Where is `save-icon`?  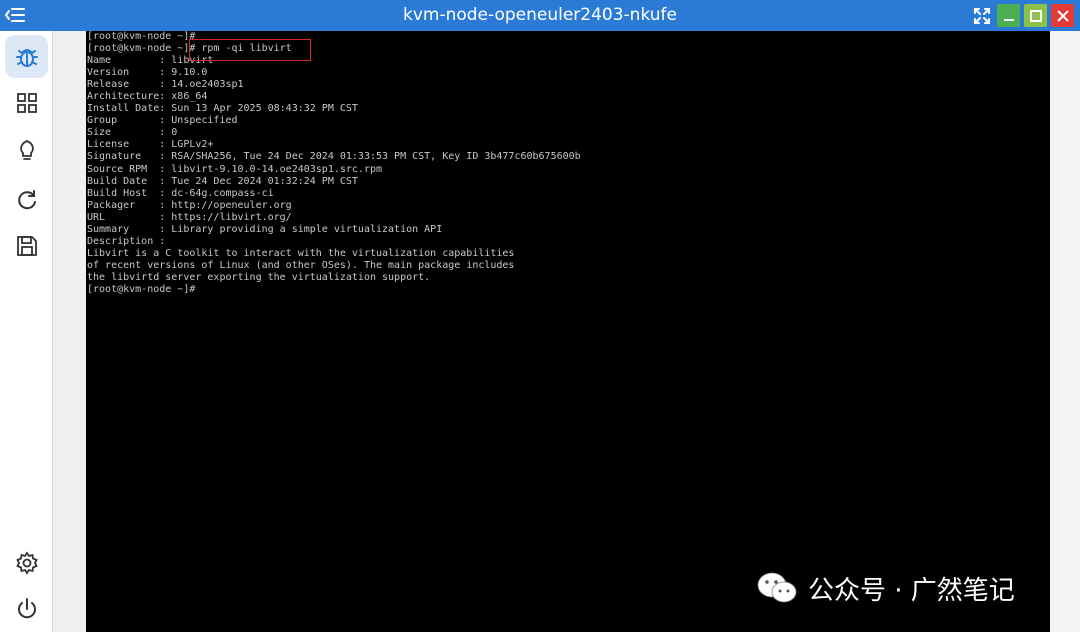 save-icon is located at coordinates (26, 245).